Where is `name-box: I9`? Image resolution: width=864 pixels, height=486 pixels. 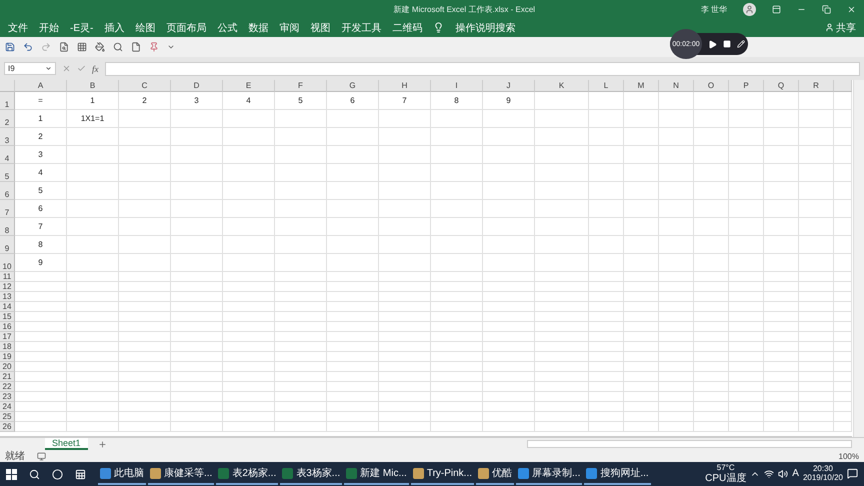
name-box: I9 is located at coordinates (30, 68).